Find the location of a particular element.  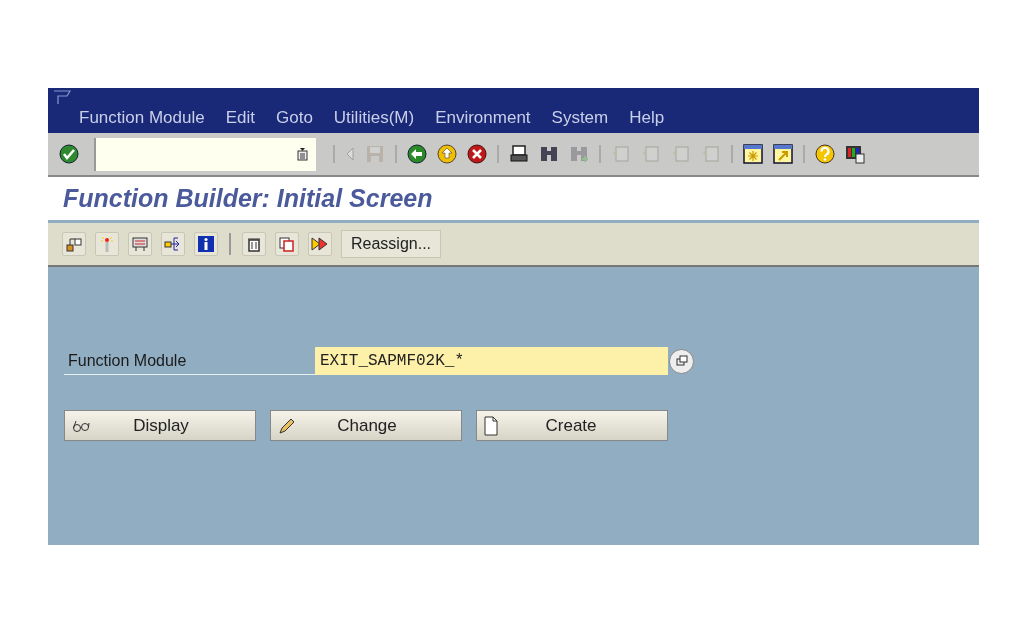

menu-item: System is located at coordinates (580, 118).